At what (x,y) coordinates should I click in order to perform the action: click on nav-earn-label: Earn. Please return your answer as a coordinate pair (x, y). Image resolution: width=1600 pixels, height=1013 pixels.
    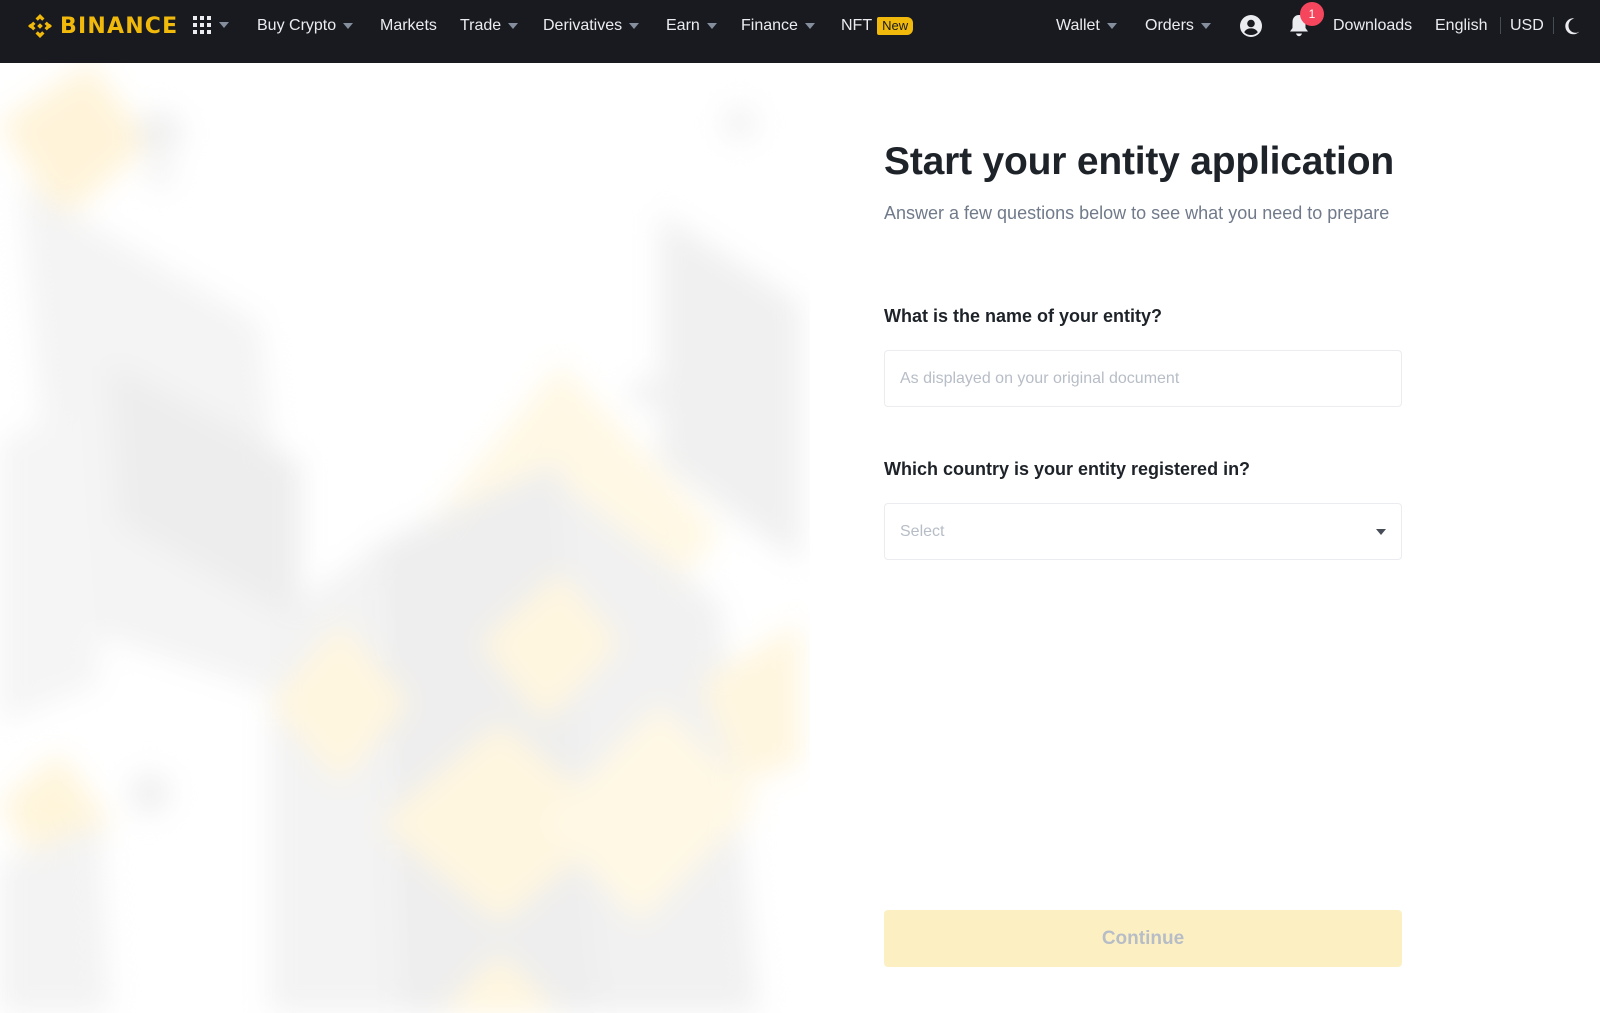
    Looking at the image, I should click on (683, 25).